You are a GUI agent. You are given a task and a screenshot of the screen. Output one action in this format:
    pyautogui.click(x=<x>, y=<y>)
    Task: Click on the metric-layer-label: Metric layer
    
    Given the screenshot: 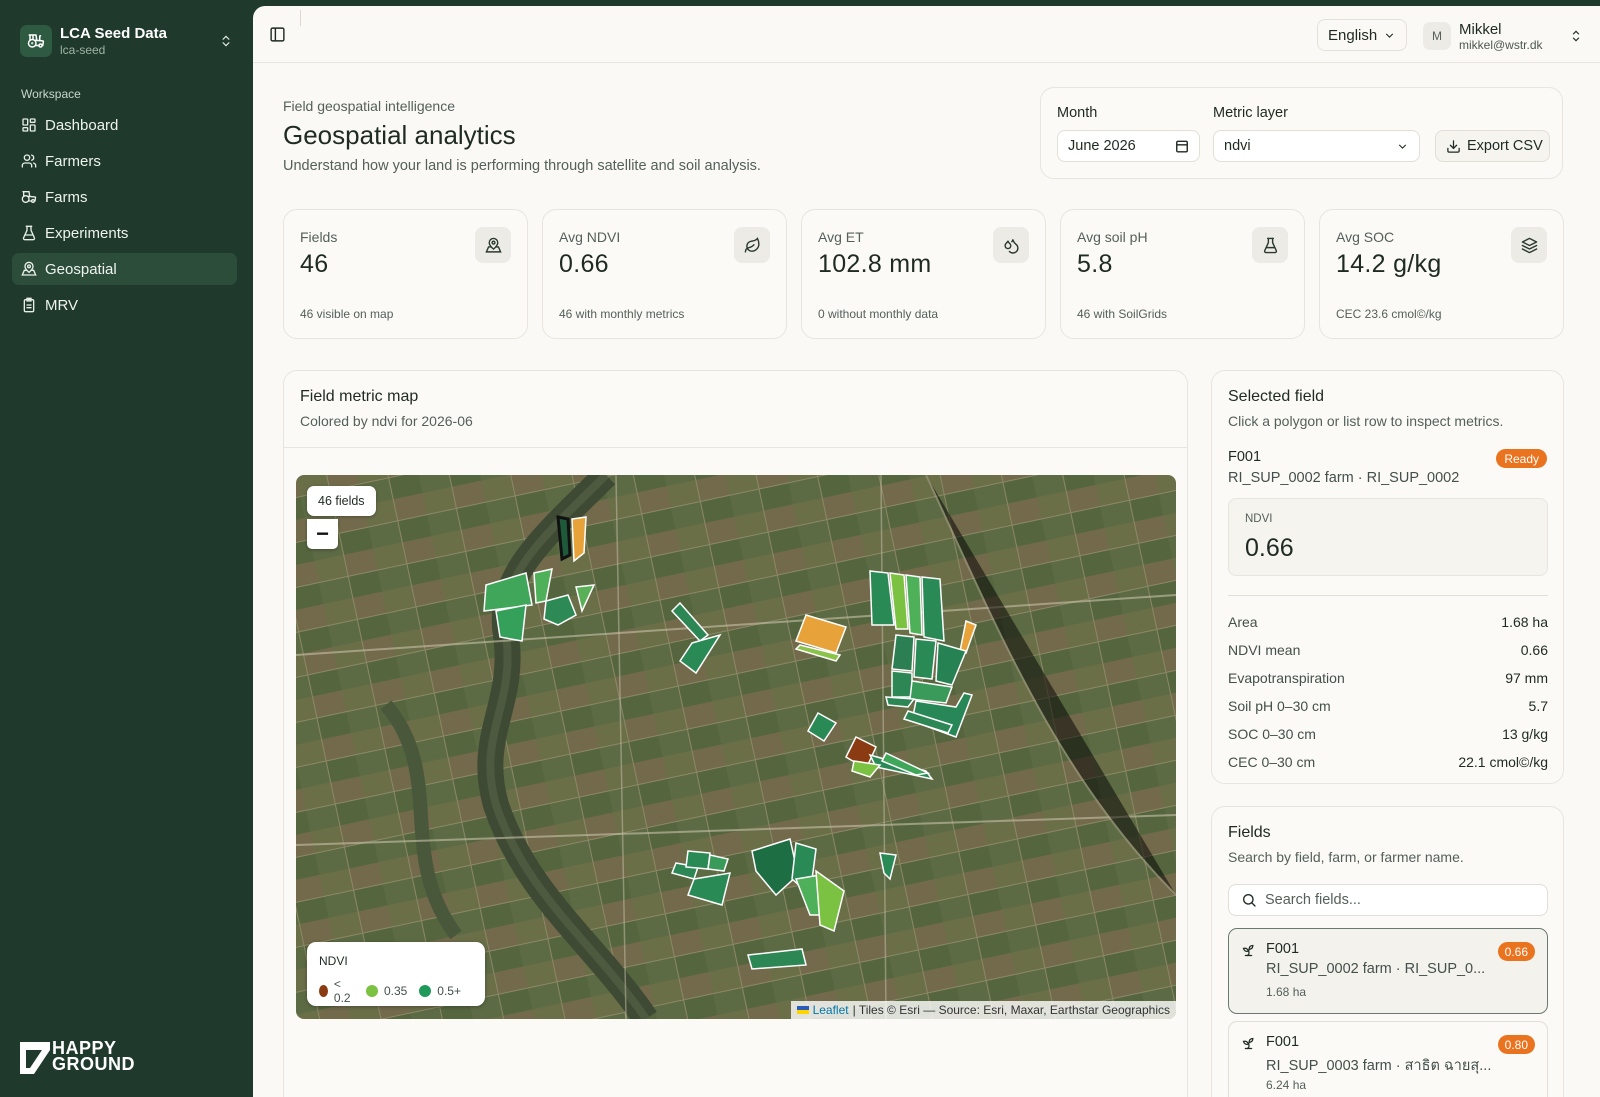 What is the action you would take?
    pyautogui.click(x=1250, y=113)
    